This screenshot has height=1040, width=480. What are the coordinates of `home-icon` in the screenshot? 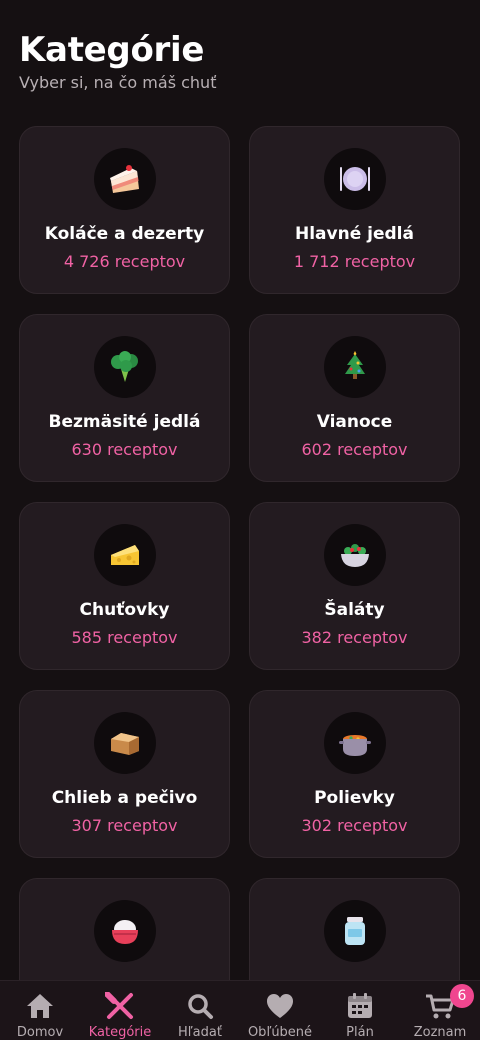 It's located at (40, 1006).